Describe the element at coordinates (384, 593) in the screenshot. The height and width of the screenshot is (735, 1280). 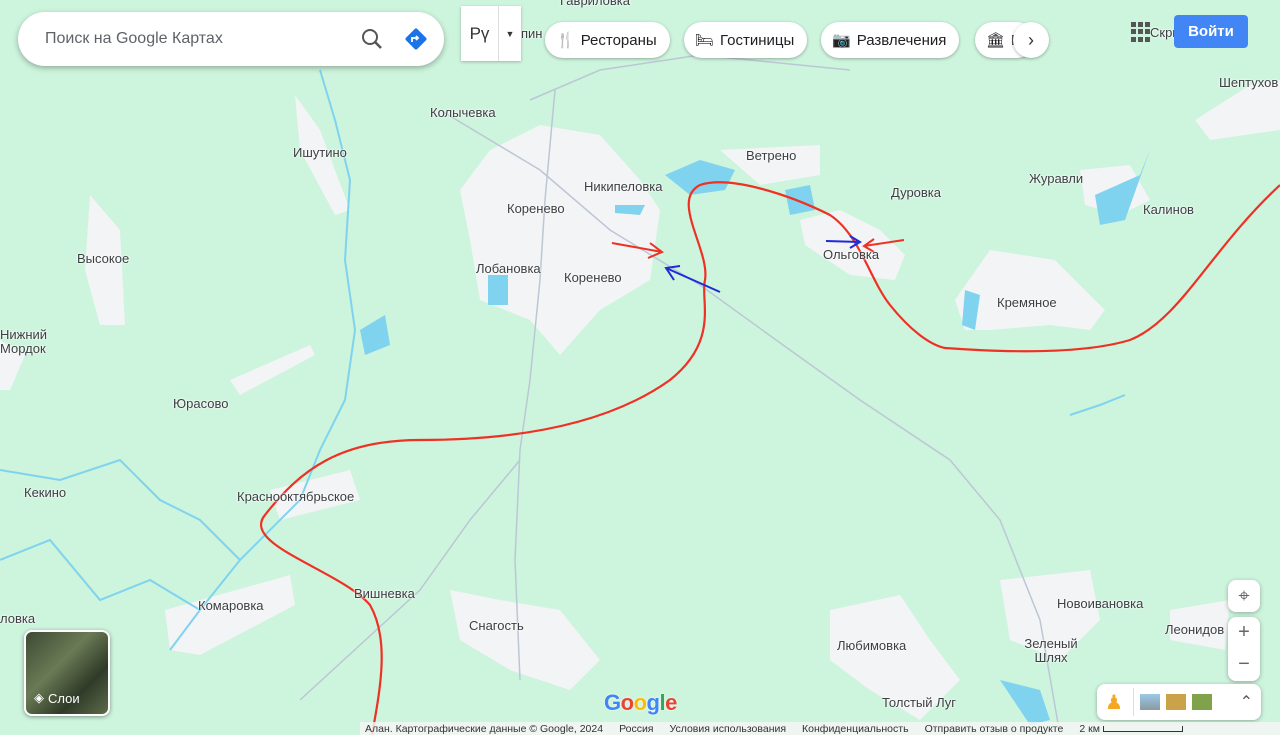
I see `place-label: Вишневка` at that location.